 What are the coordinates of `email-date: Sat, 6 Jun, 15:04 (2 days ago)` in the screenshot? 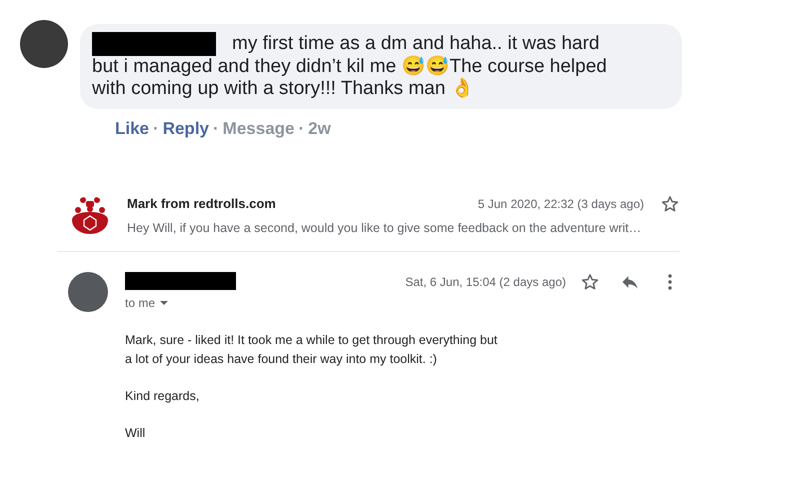 It's located at (485, 283).